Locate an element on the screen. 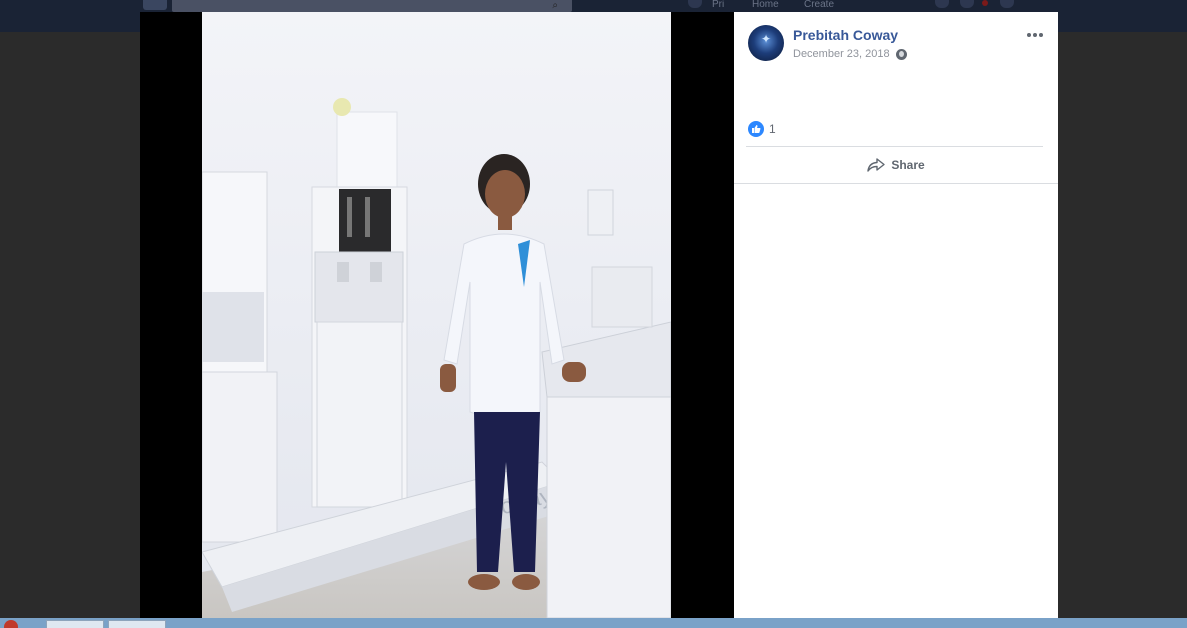 Image resolution: width=1187 pixels, height=628 pixels. post-meta: December 23, 2018 is located at coordinates (850, 54).